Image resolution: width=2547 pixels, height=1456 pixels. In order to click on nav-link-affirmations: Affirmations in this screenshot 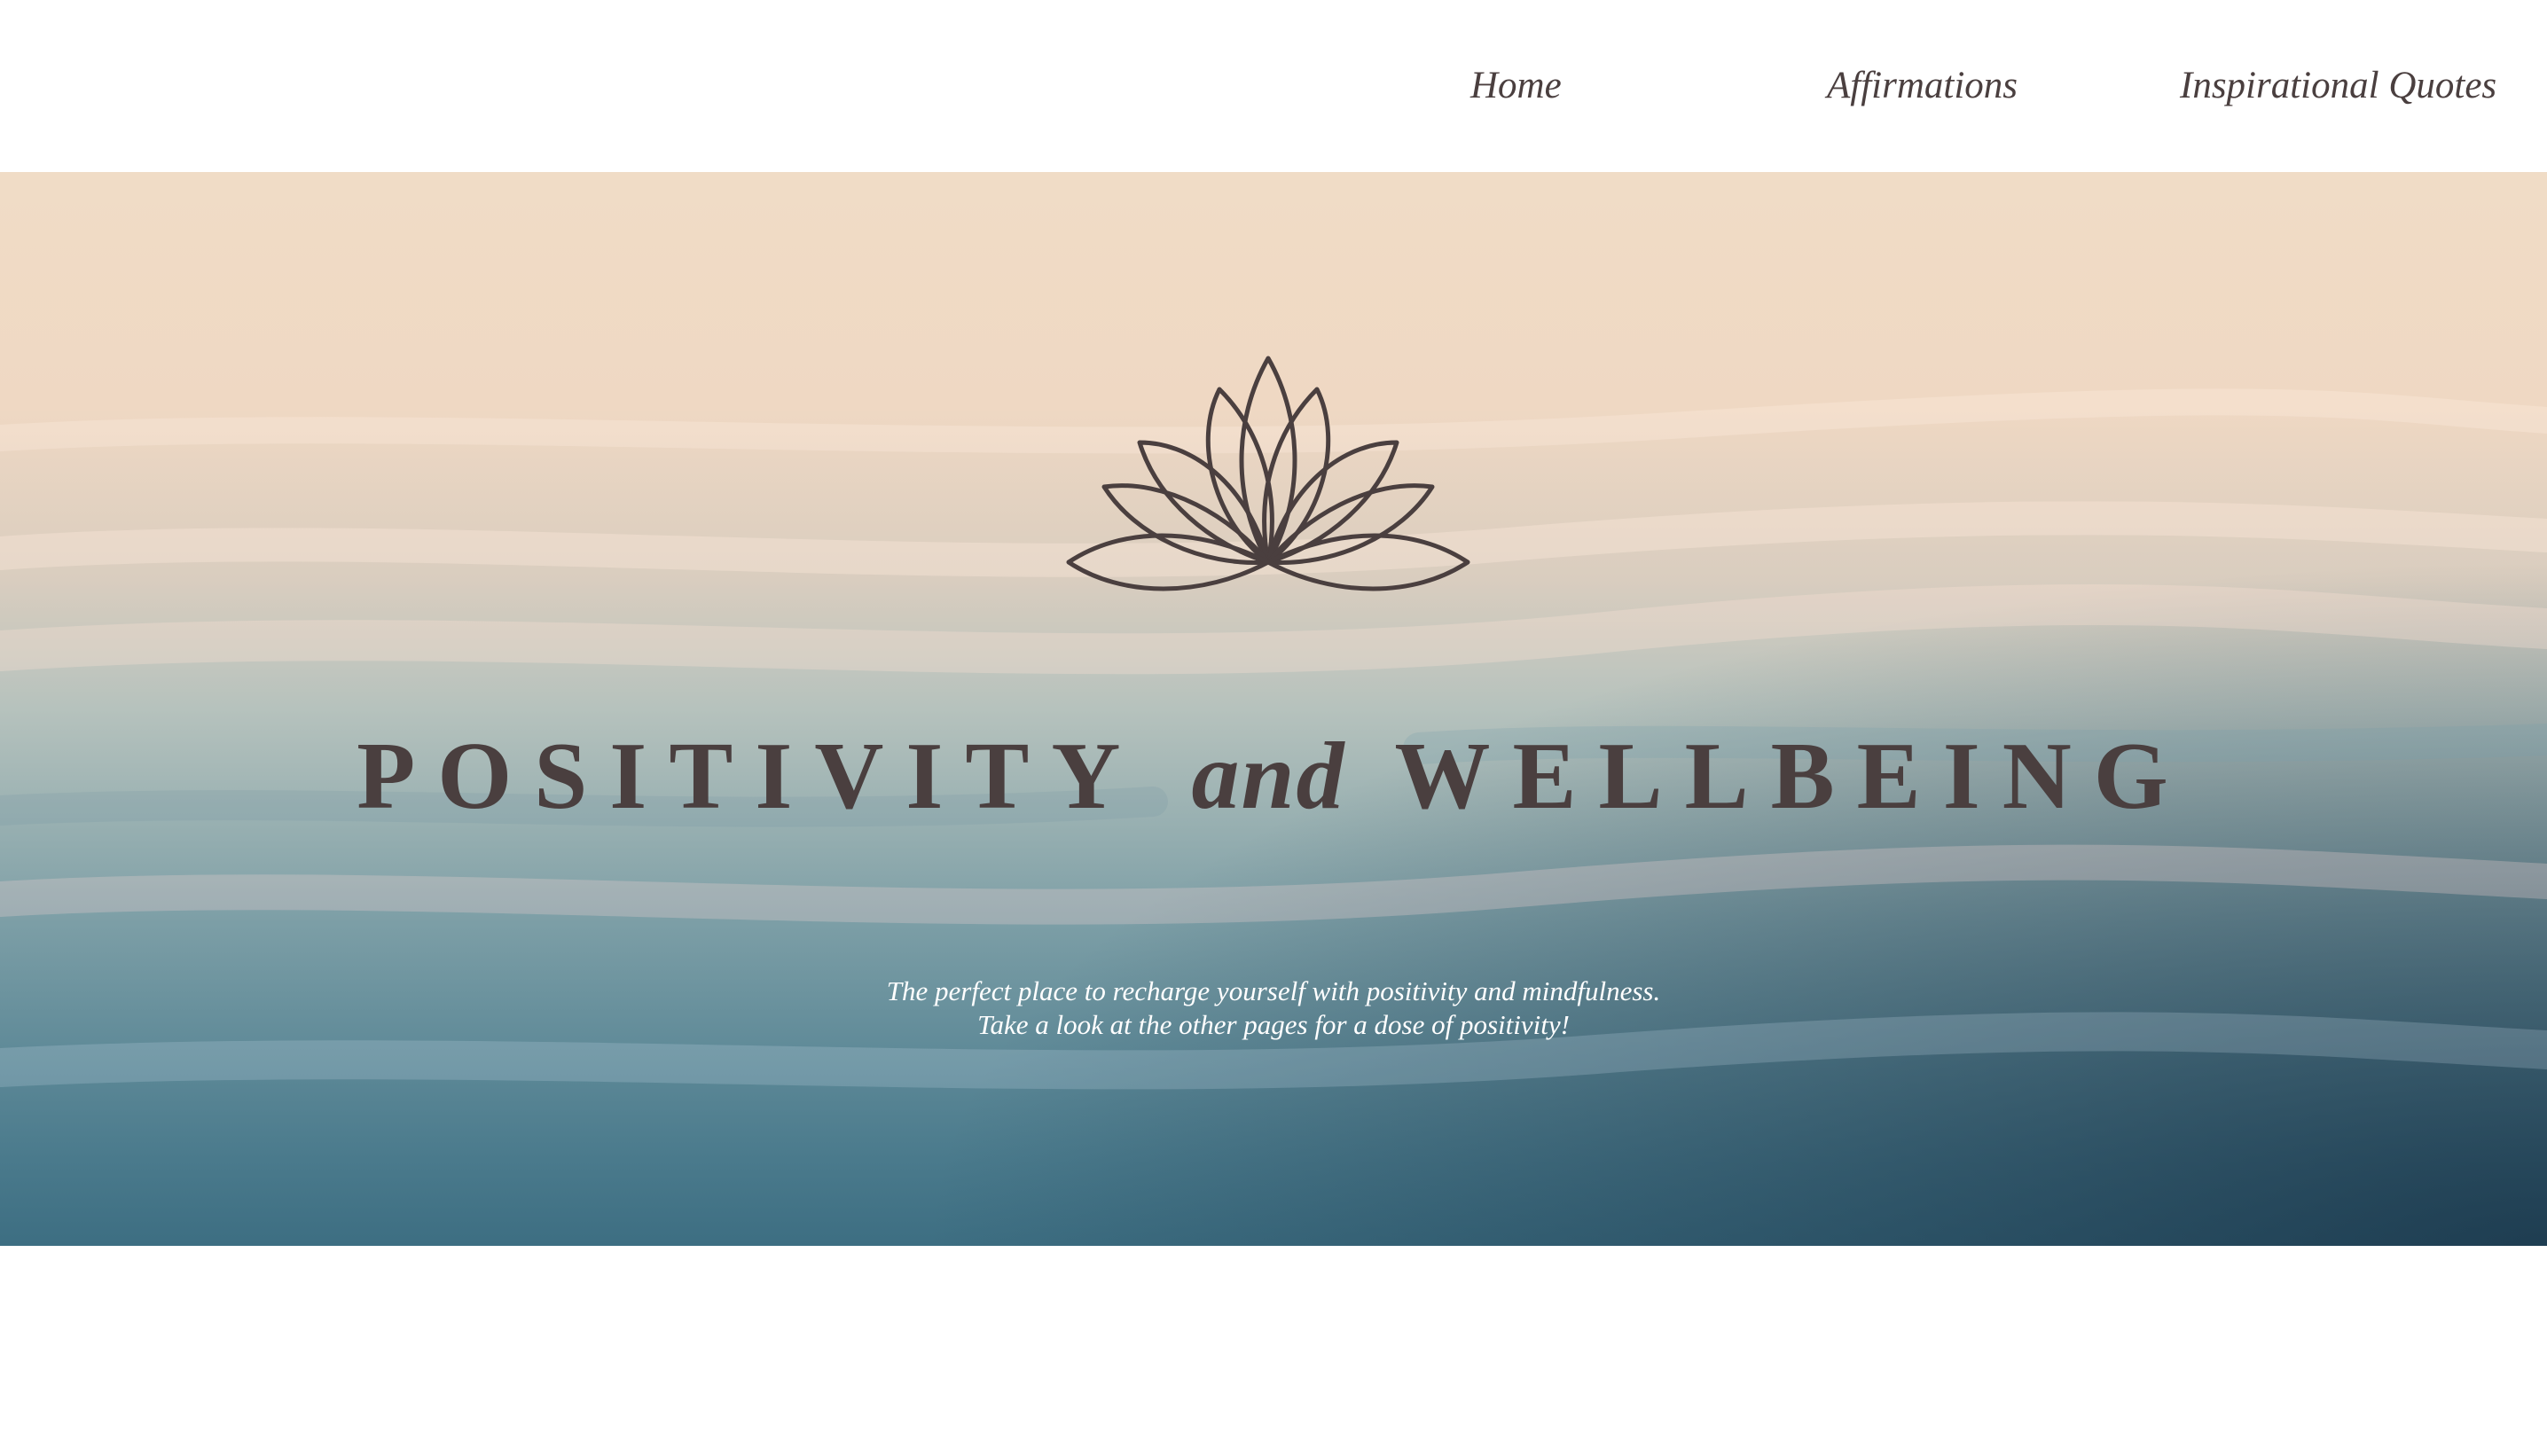, I will do `click(1923, 86)`.